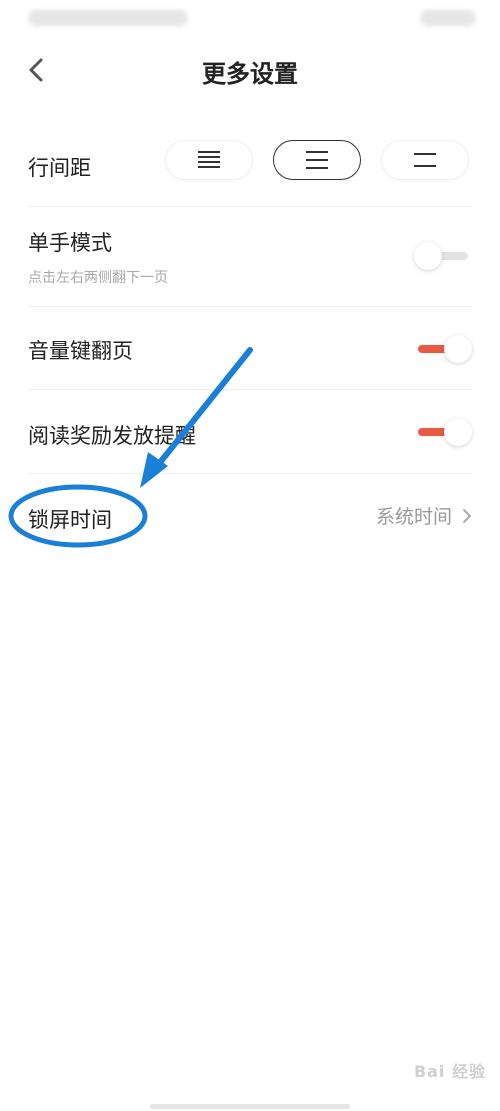 The width and height of the screenshot is (500, 1111). Describe the element at coordinates (70, 520) in the screenshot. I see `lock-screen-time-label: 锁屏时间` at that location.